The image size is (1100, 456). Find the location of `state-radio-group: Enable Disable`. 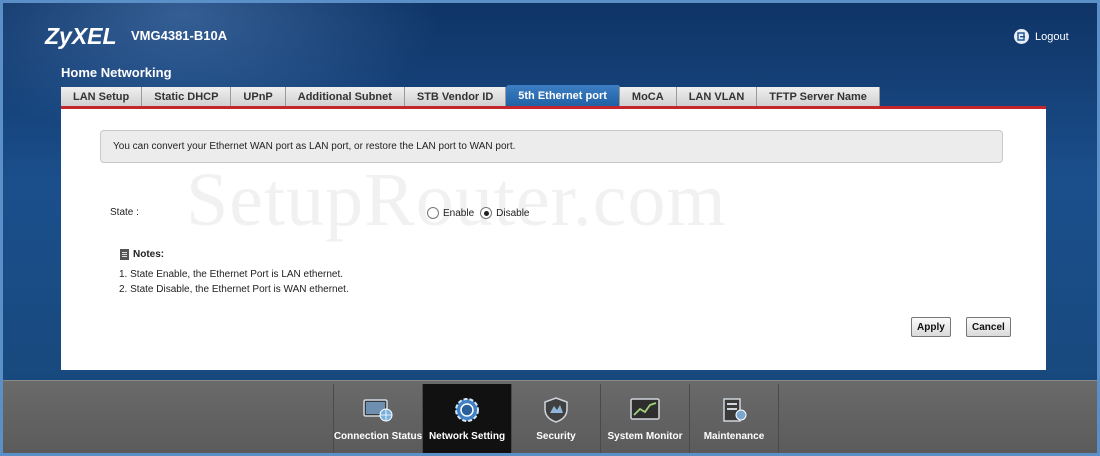

state-radio-group: Enable Disable is located at coordinates (481, 213).